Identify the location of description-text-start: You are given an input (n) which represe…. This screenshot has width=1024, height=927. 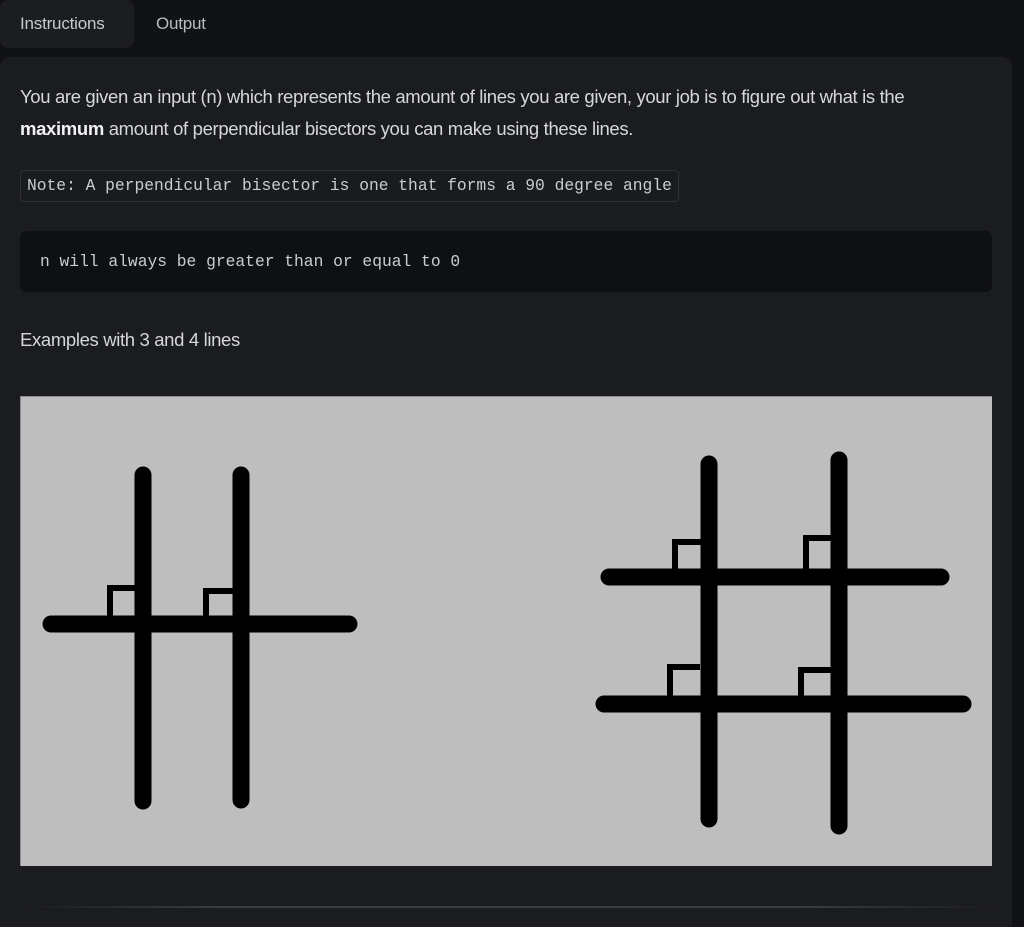
(462, 96).